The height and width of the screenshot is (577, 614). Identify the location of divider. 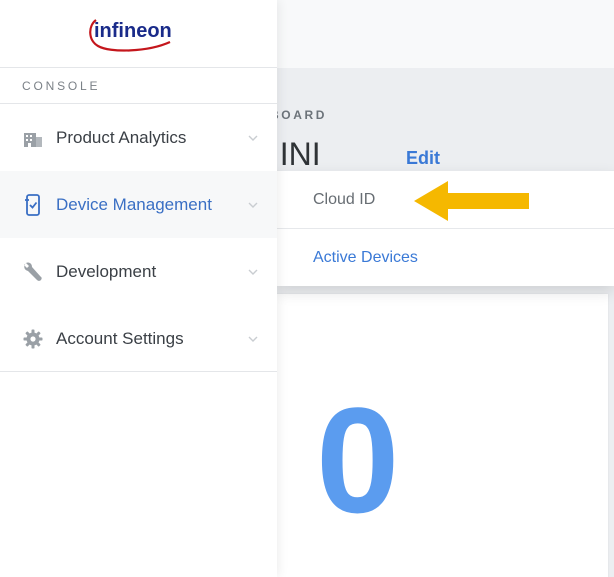
(138, 371).